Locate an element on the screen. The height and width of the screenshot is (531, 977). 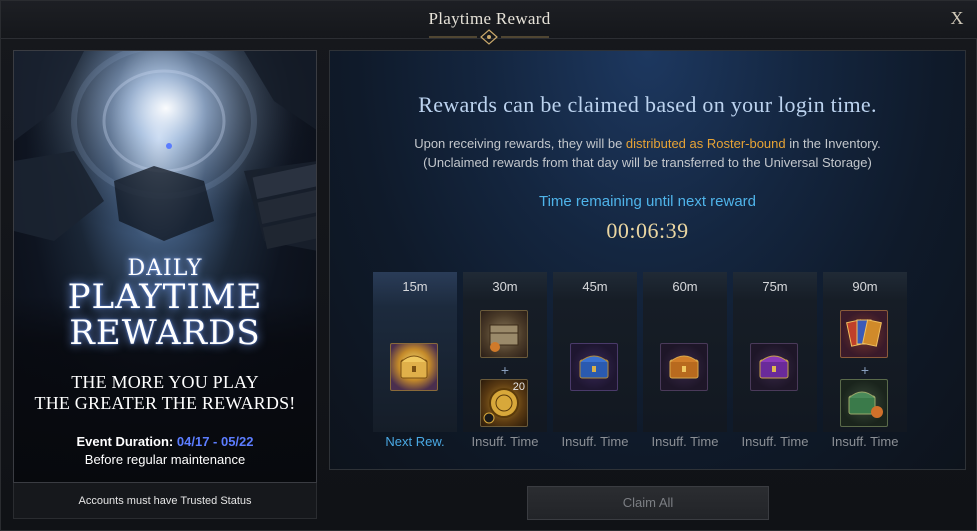
event-duration-label: Event Duration: is located at coordinates (125, 441).